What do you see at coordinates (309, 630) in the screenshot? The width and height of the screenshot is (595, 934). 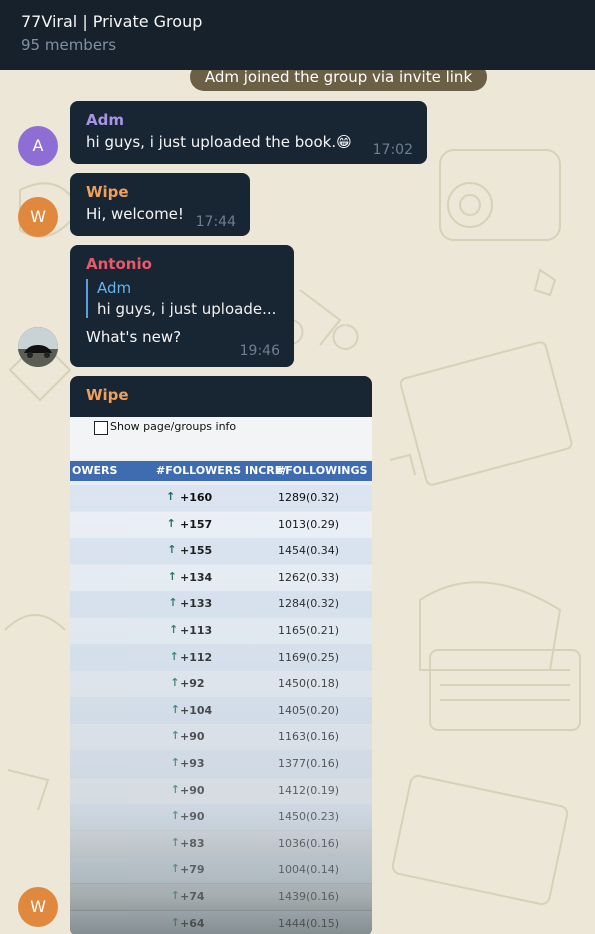 I see `followings-value: 1165(0.21)` at bounding box center [309, 630].